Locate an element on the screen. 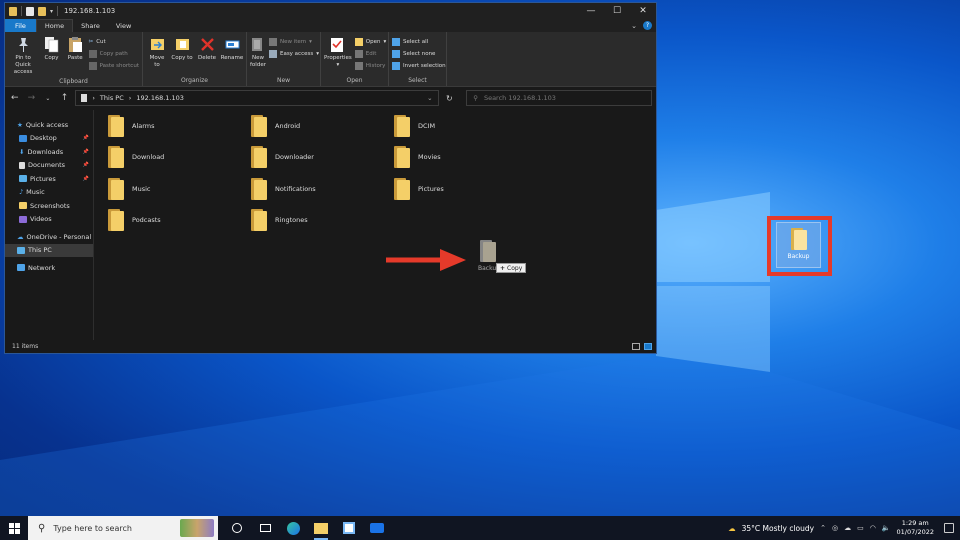 This screenshot has height=540, width=960. nav-this-pc: This PC is located at coordinates (49, 250).